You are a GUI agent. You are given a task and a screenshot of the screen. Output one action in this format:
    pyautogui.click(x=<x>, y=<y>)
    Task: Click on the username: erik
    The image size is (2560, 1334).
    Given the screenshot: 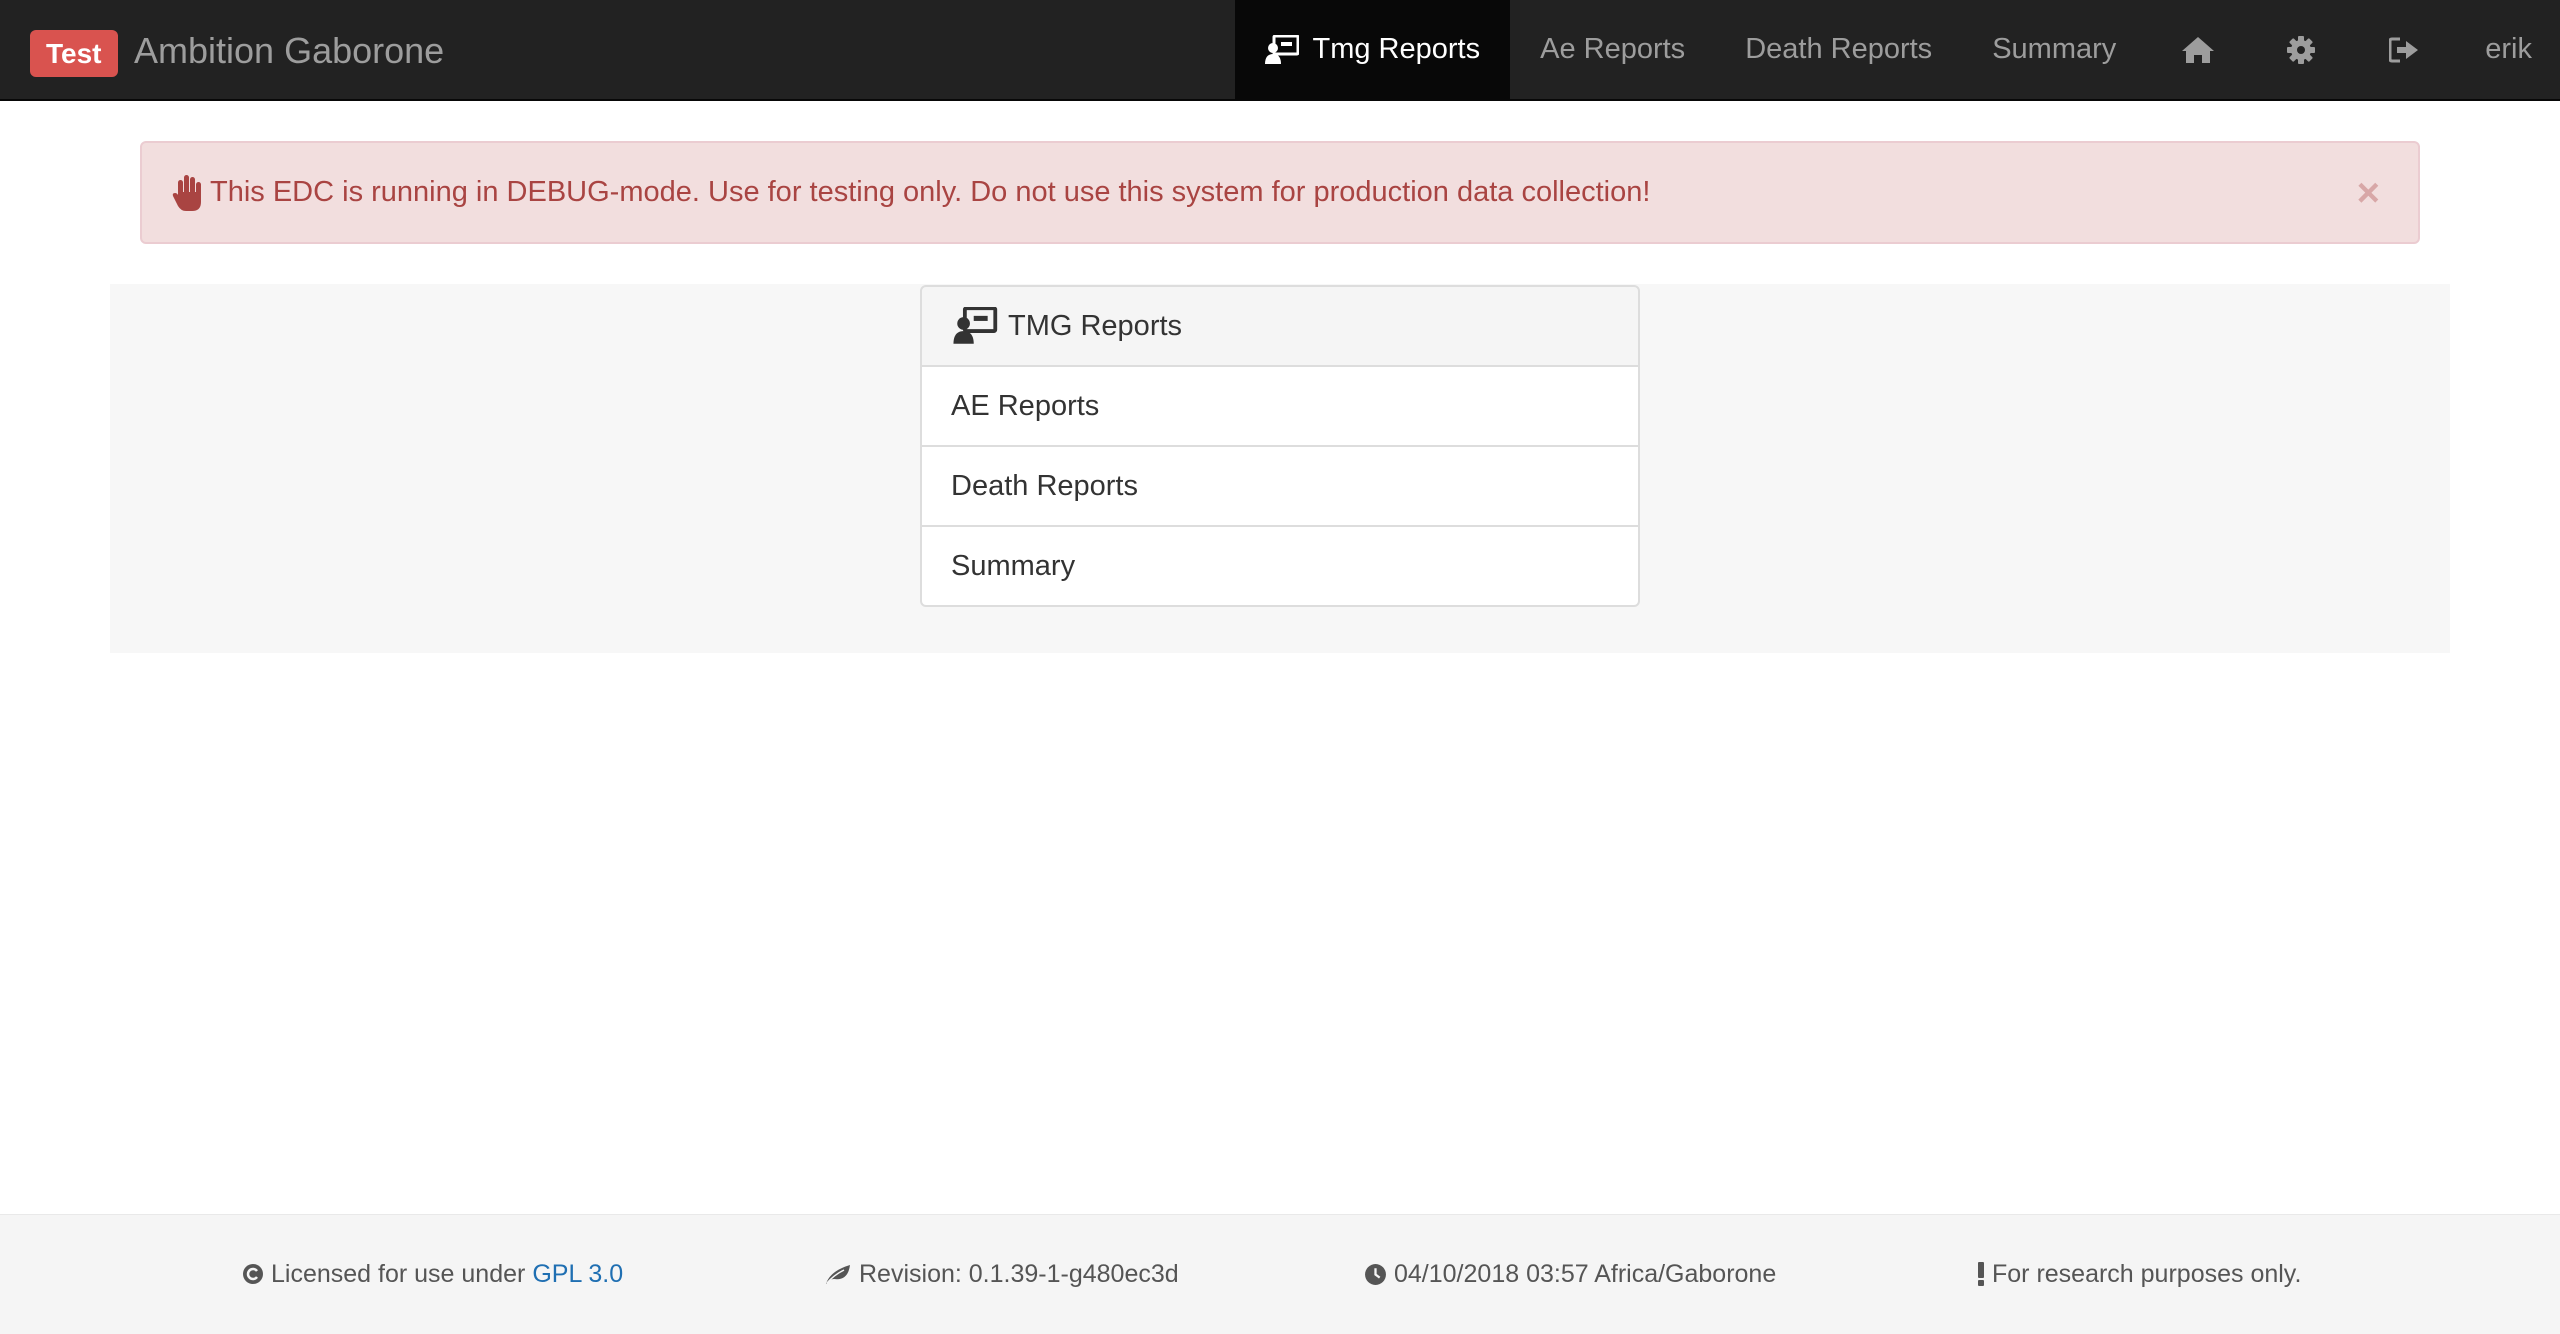 What is the action you would take?
    pyautogui.click(x=2508, y=49)
    